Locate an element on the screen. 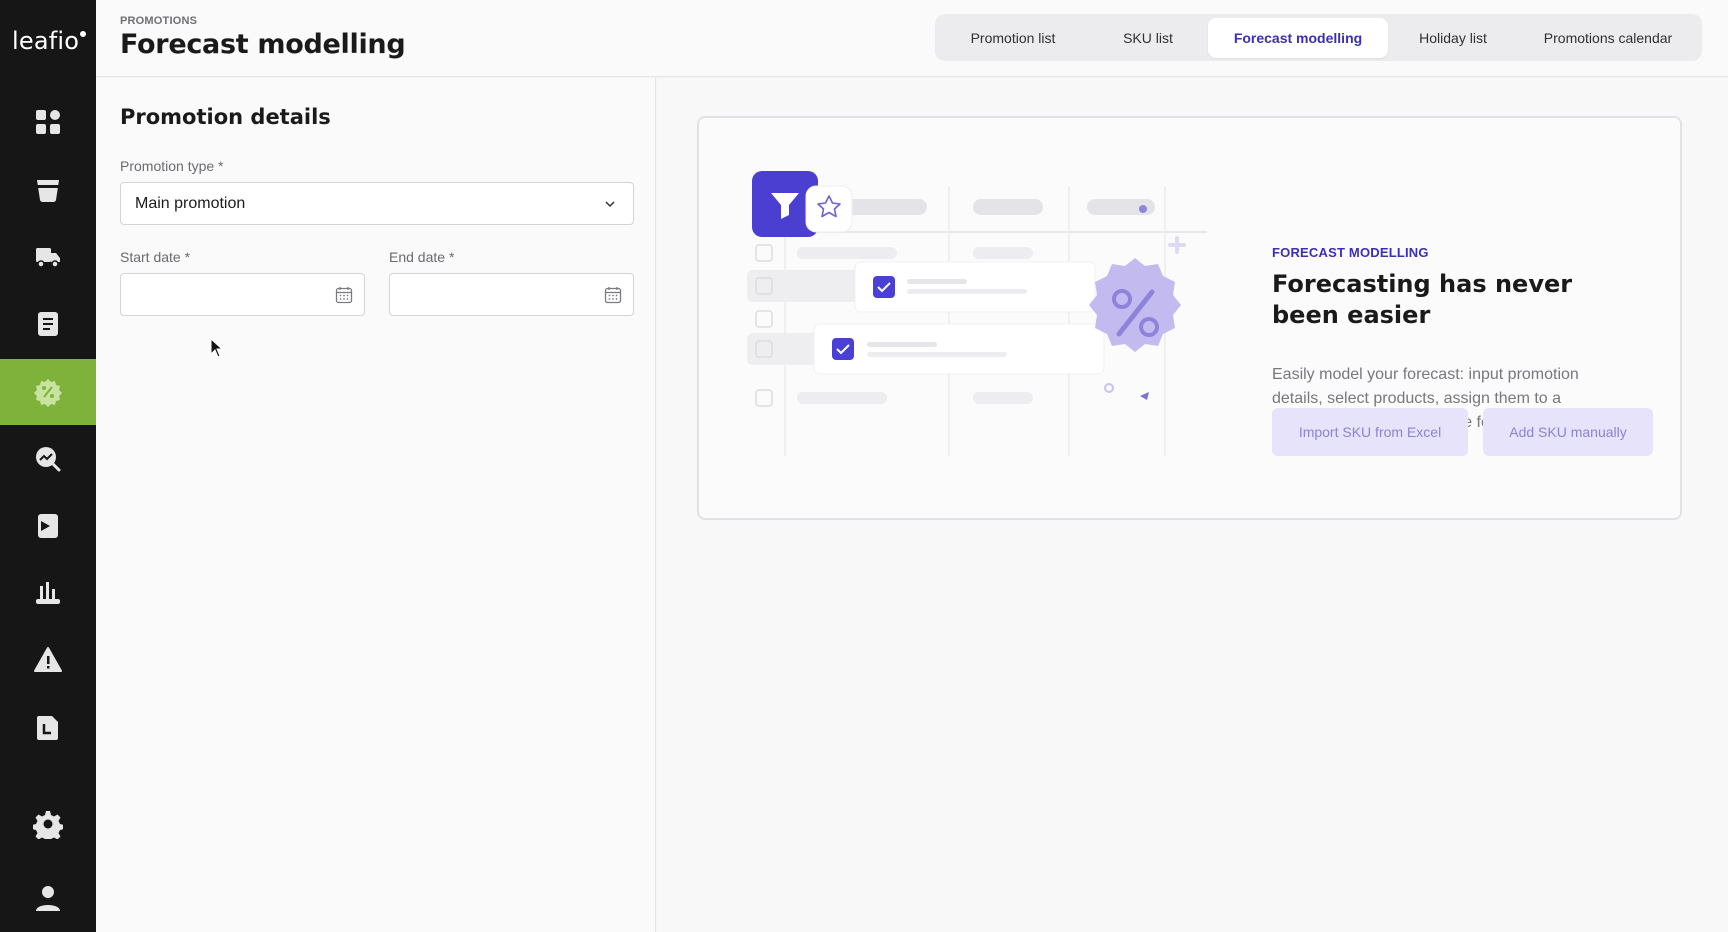 The height and width of the screenshot is (932, 1728). nav-orders is located at coordinates (48, 324).